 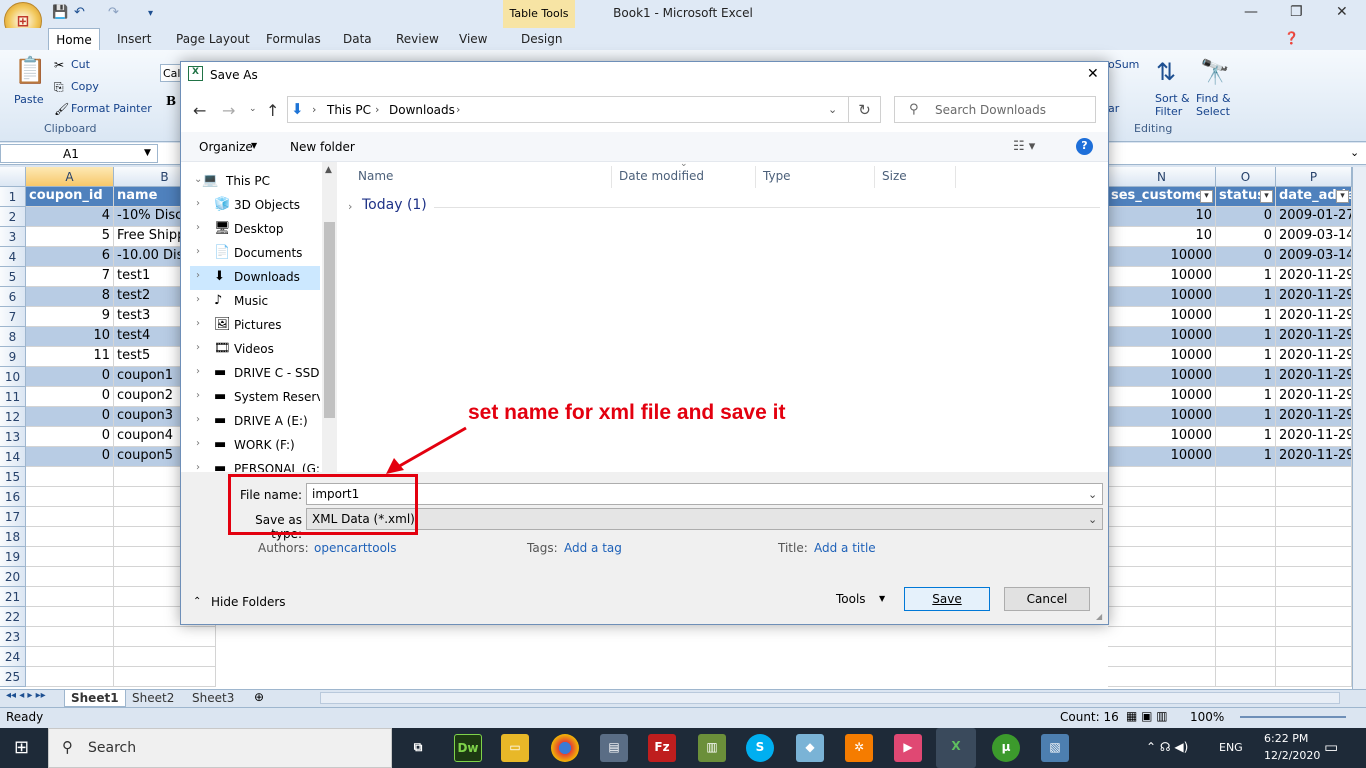 I want to click on organize-button: Organize, so click(x=226, y=147).